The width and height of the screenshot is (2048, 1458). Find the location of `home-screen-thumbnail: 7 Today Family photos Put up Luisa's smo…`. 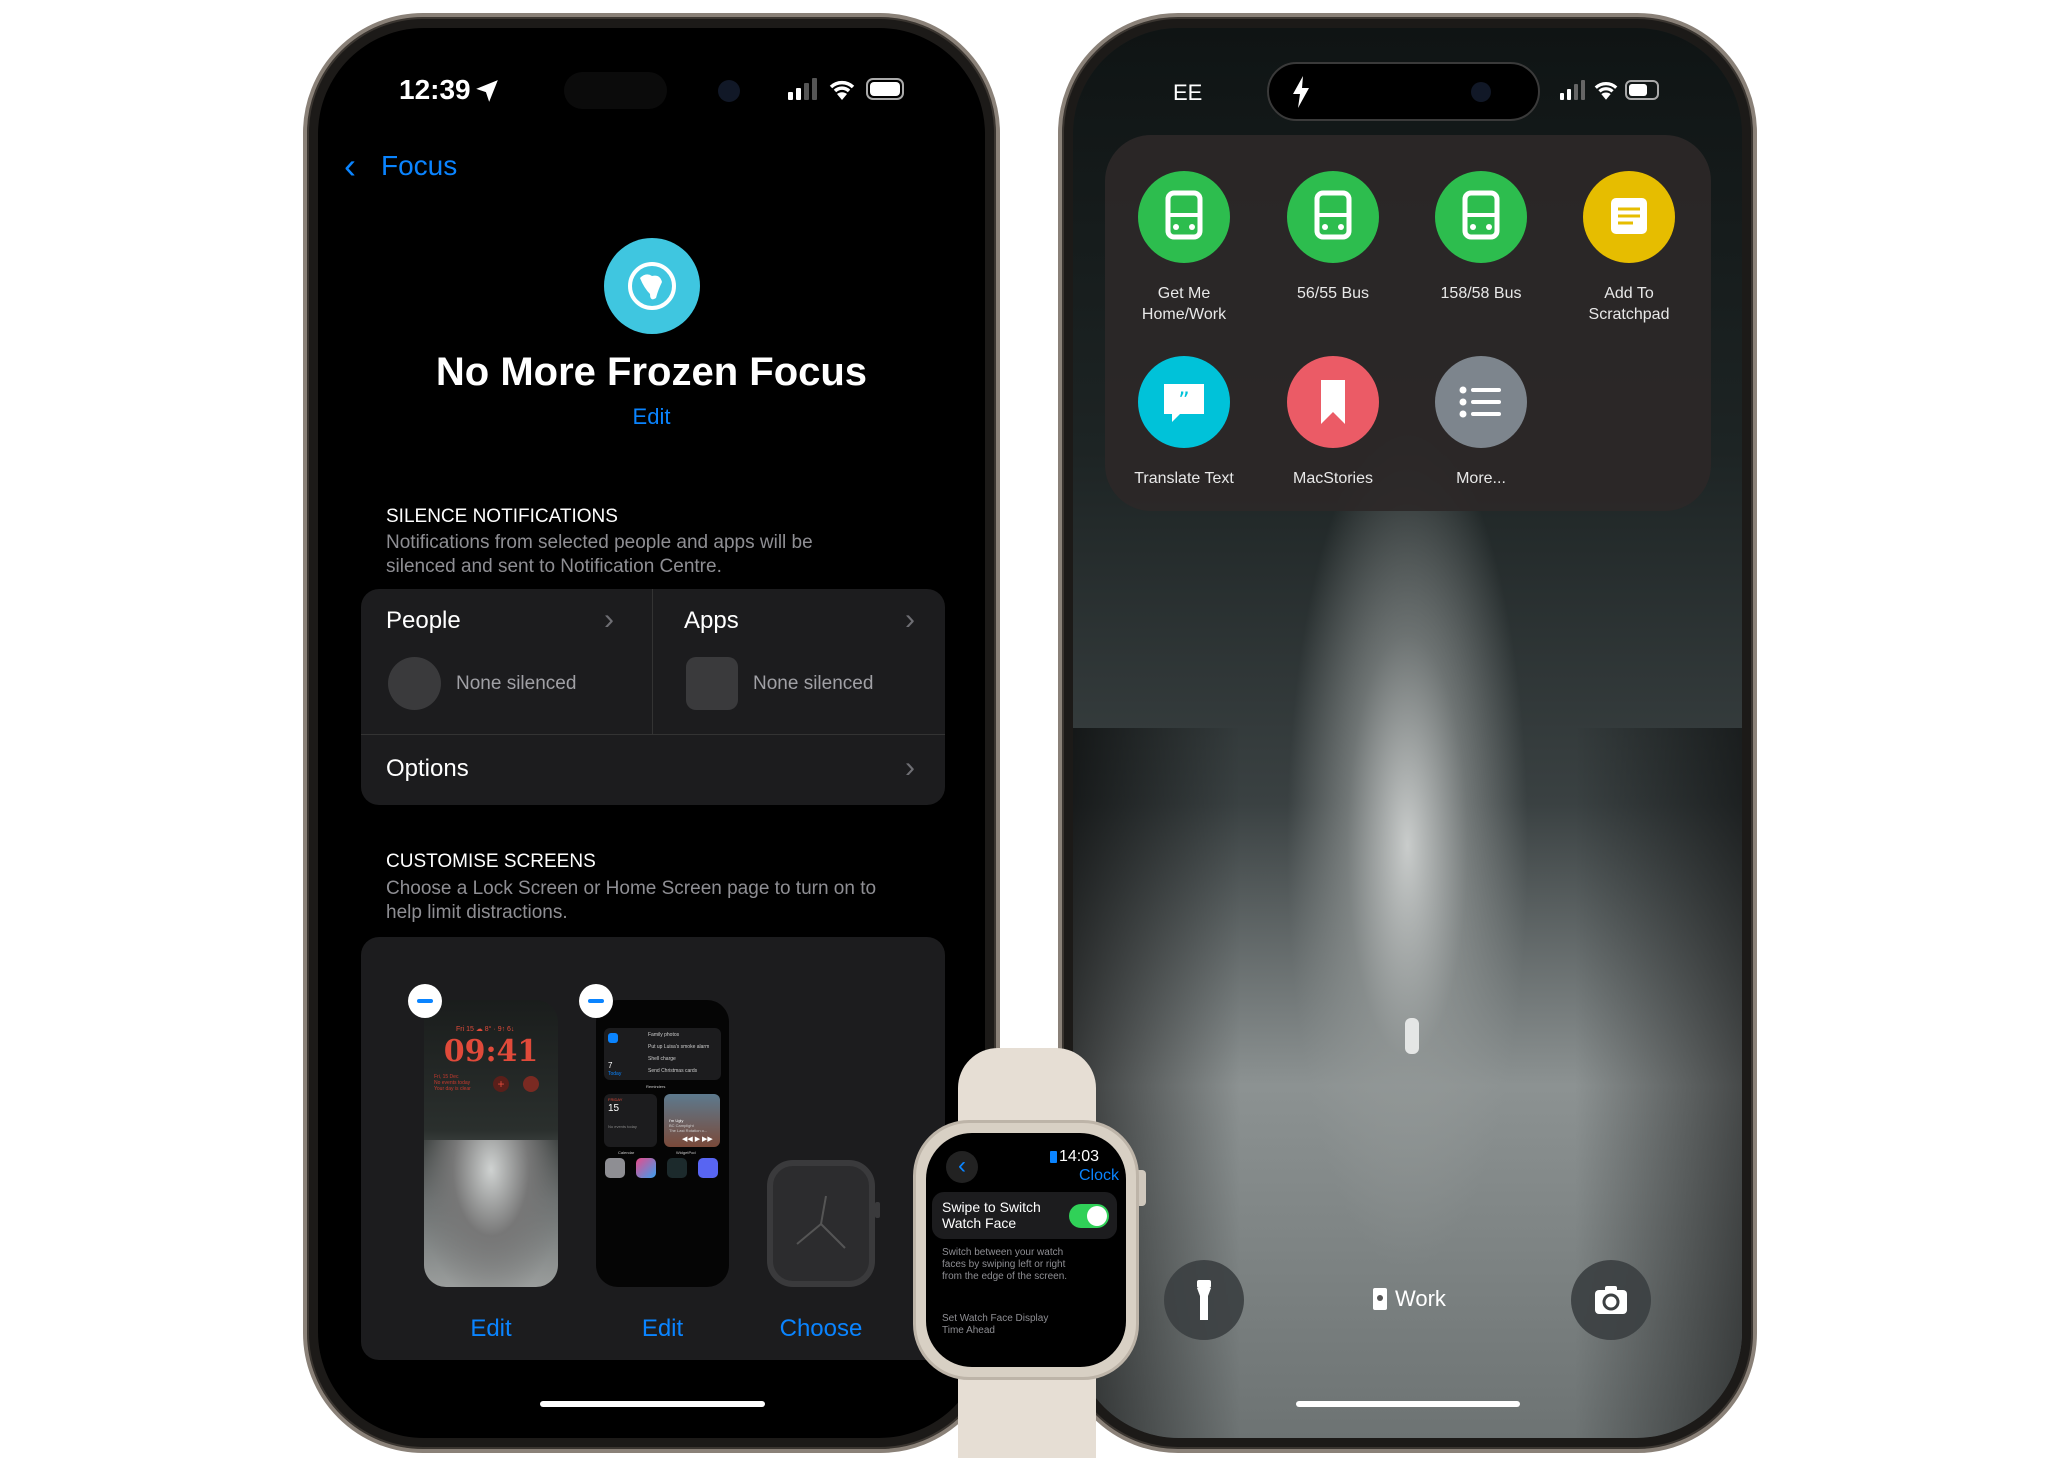

home-screen-thumbnail: 7 Today Family photos Put up Luisa's smo… is located at coordinates (662, 1143).